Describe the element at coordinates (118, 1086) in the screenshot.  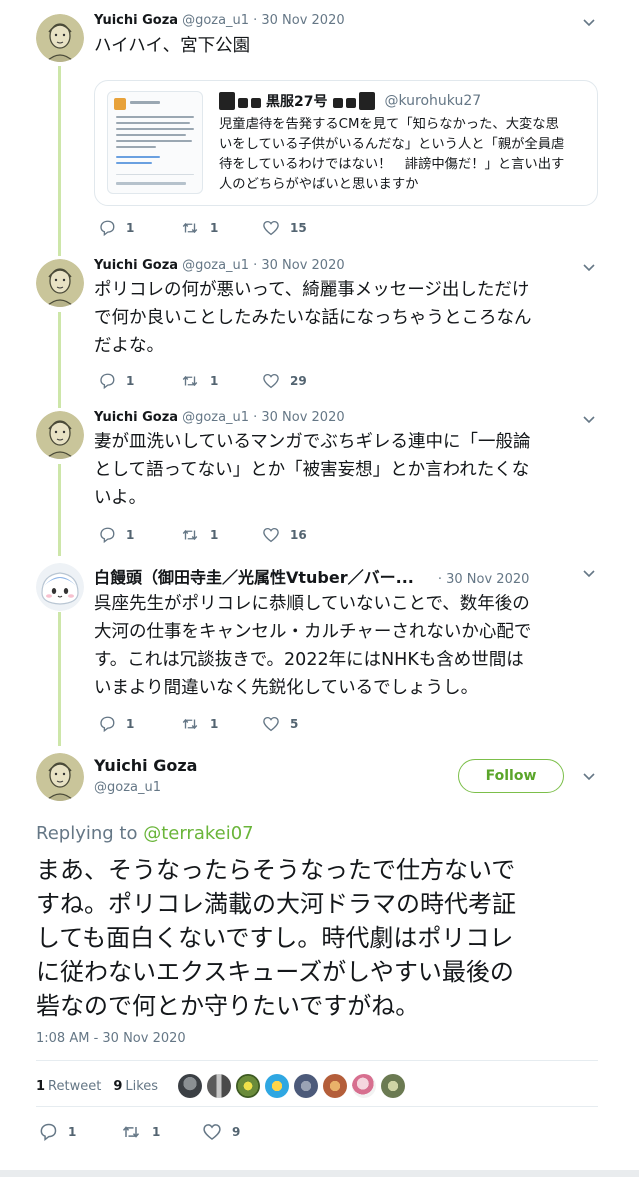
I see `like-stat-count: 9` at that location.